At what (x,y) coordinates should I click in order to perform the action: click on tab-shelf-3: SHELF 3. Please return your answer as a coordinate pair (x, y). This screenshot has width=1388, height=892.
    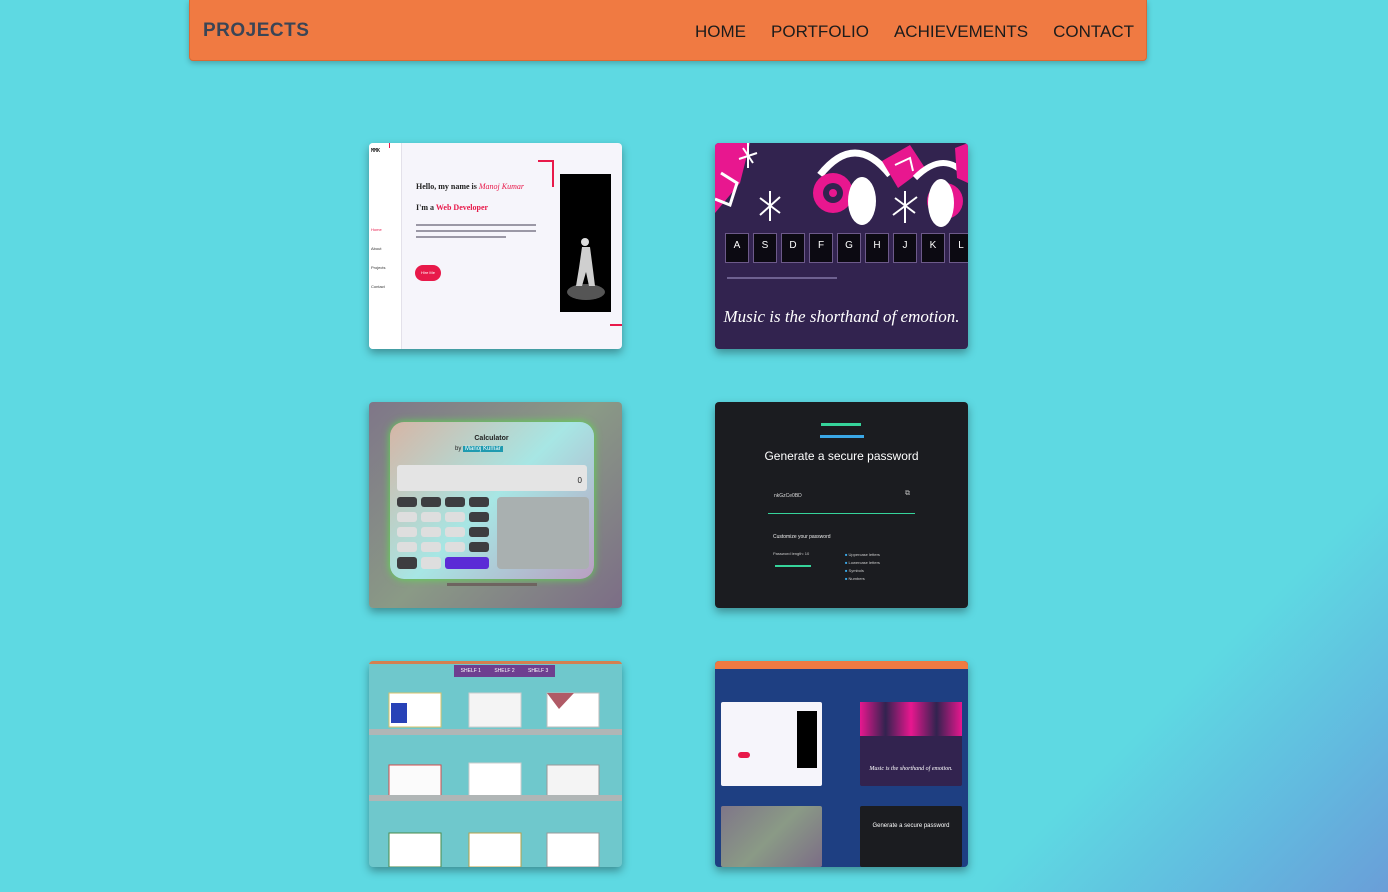
    Looking at the image, I should click on (538, 671).